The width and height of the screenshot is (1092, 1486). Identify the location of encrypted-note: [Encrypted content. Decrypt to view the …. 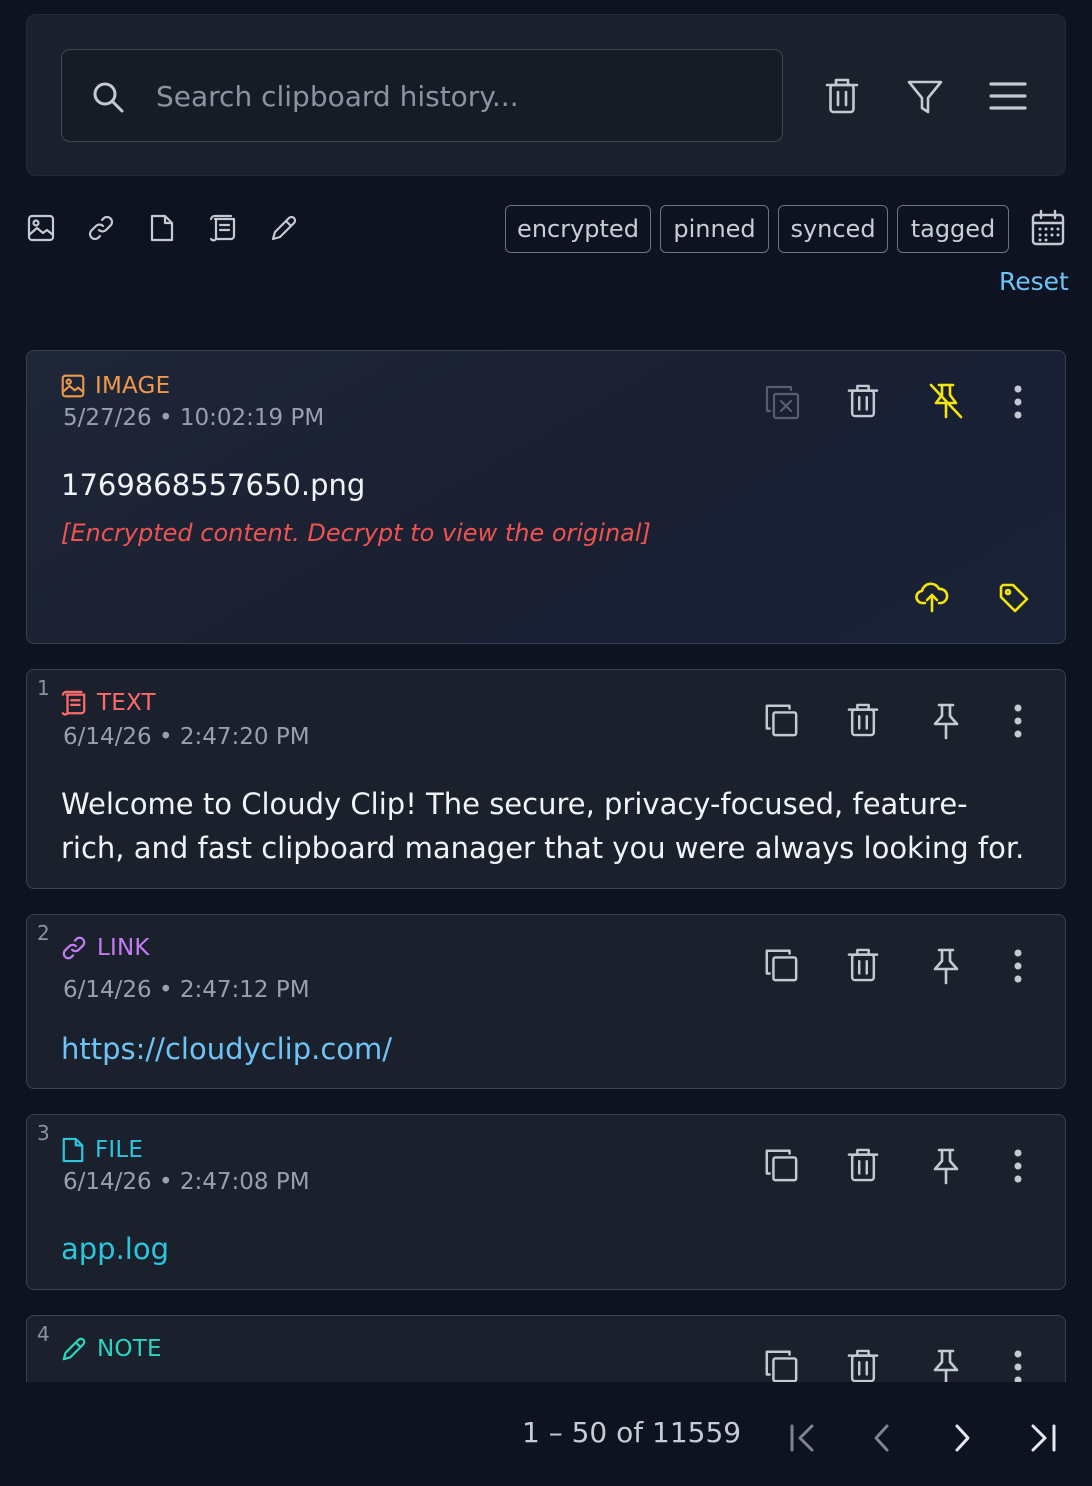
(356, 533).